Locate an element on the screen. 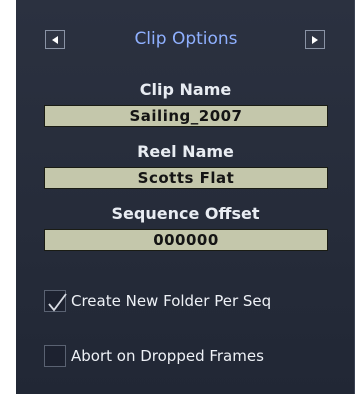 This screenshot has height=396, width=357. next-button is located at coordinates (315, 39).